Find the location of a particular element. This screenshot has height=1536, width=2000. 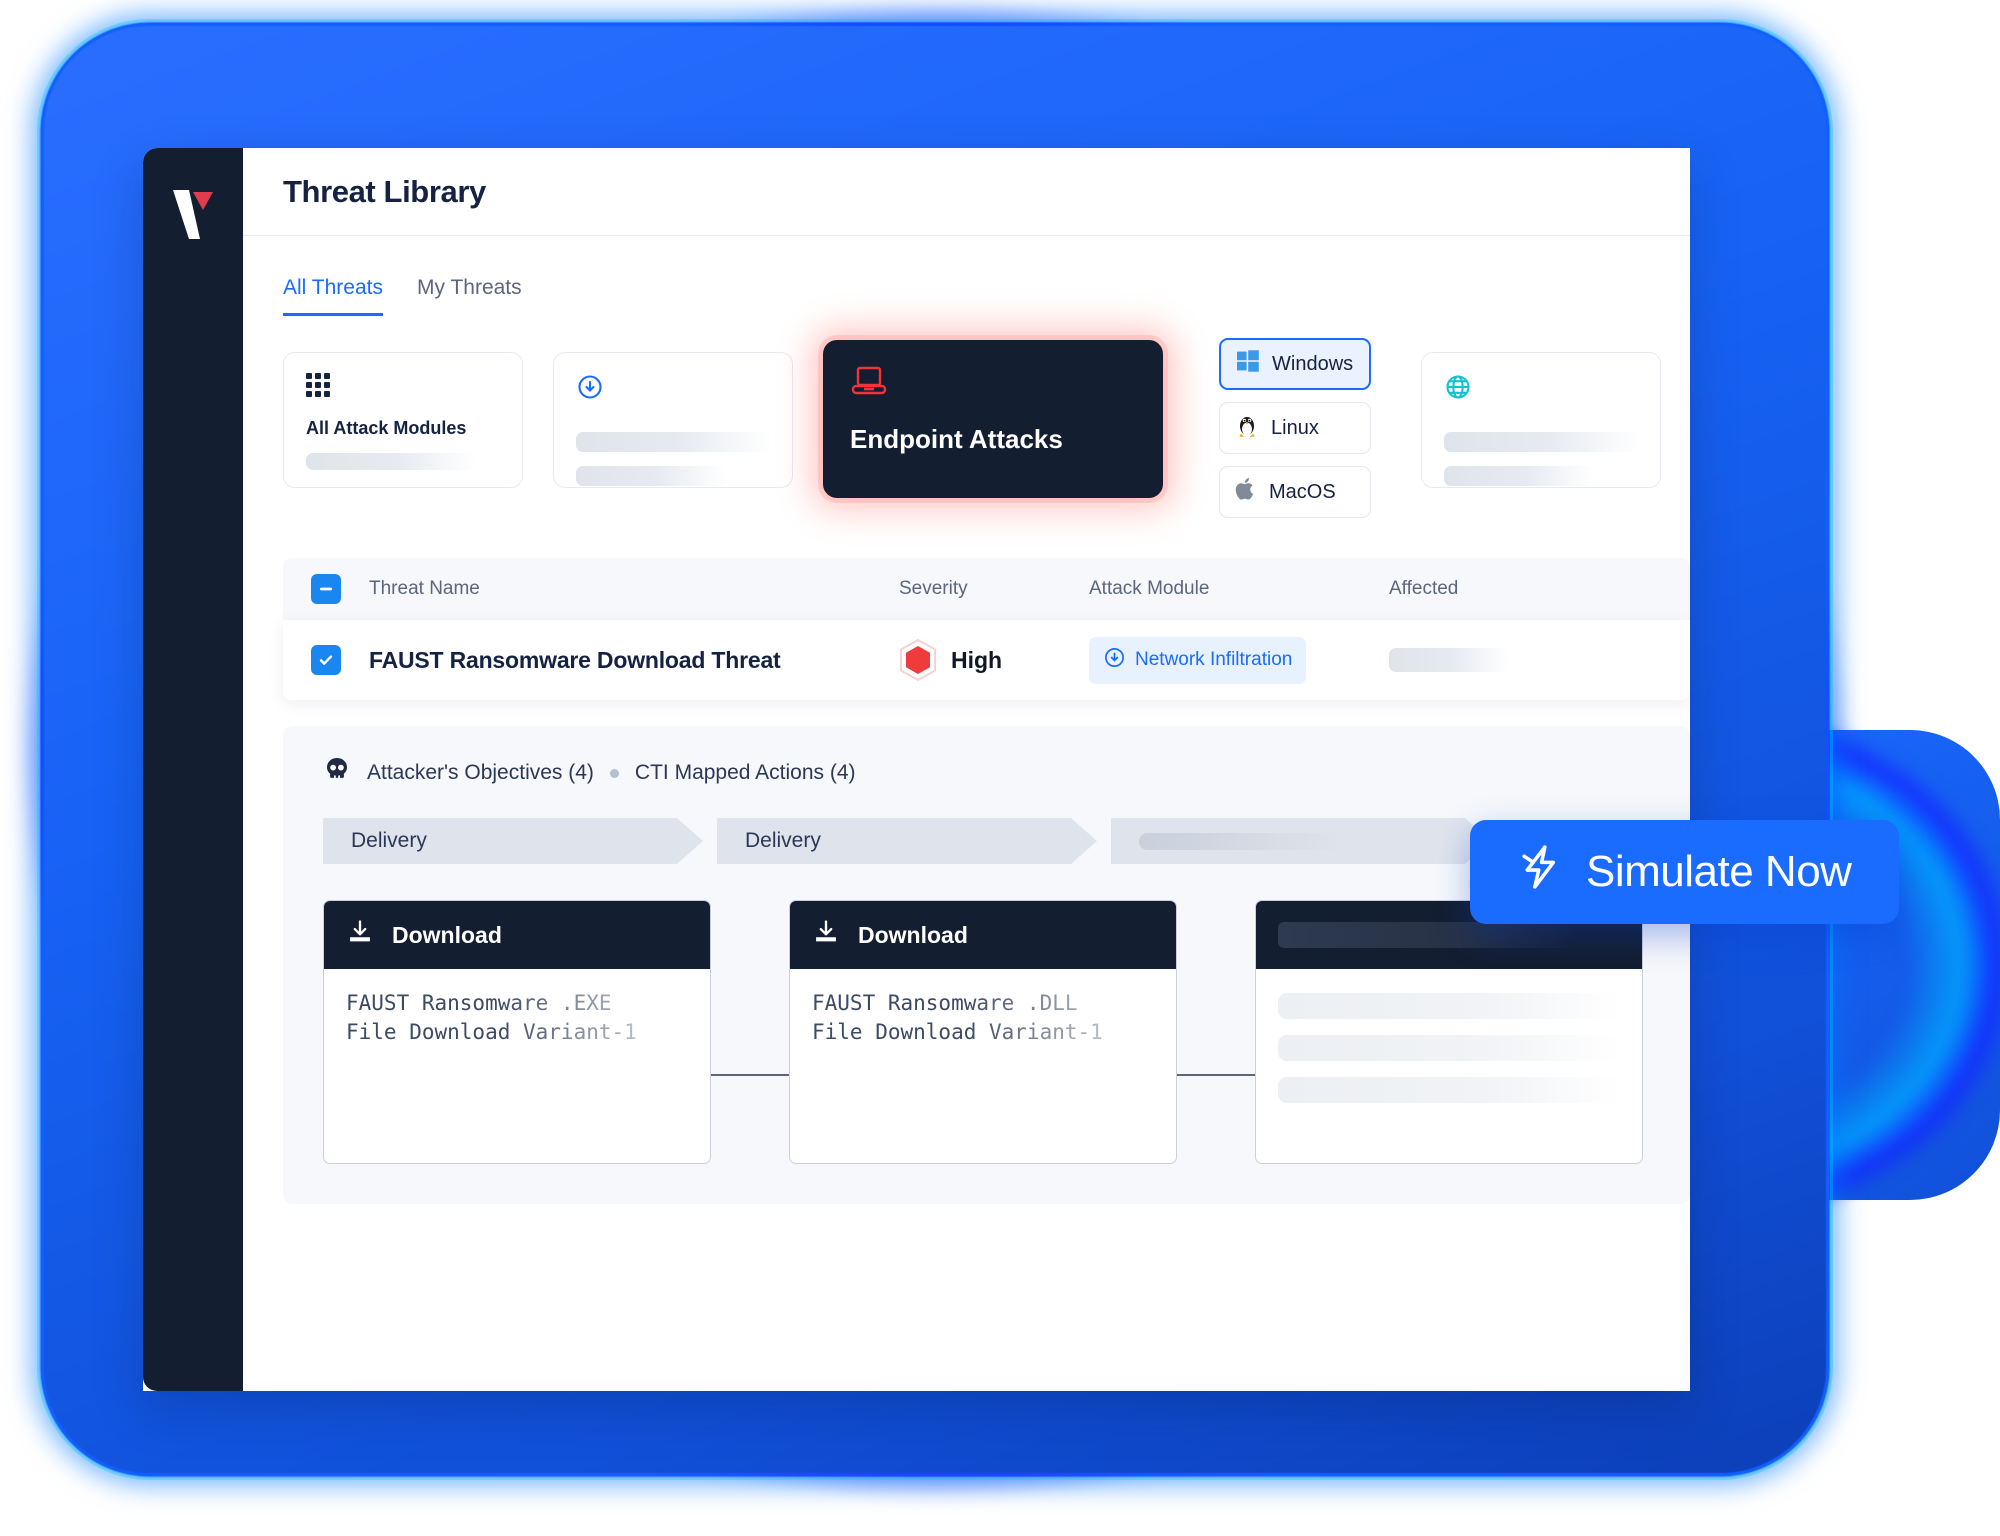

filter-card-skeleton-download is located at coordinates (673, 420).